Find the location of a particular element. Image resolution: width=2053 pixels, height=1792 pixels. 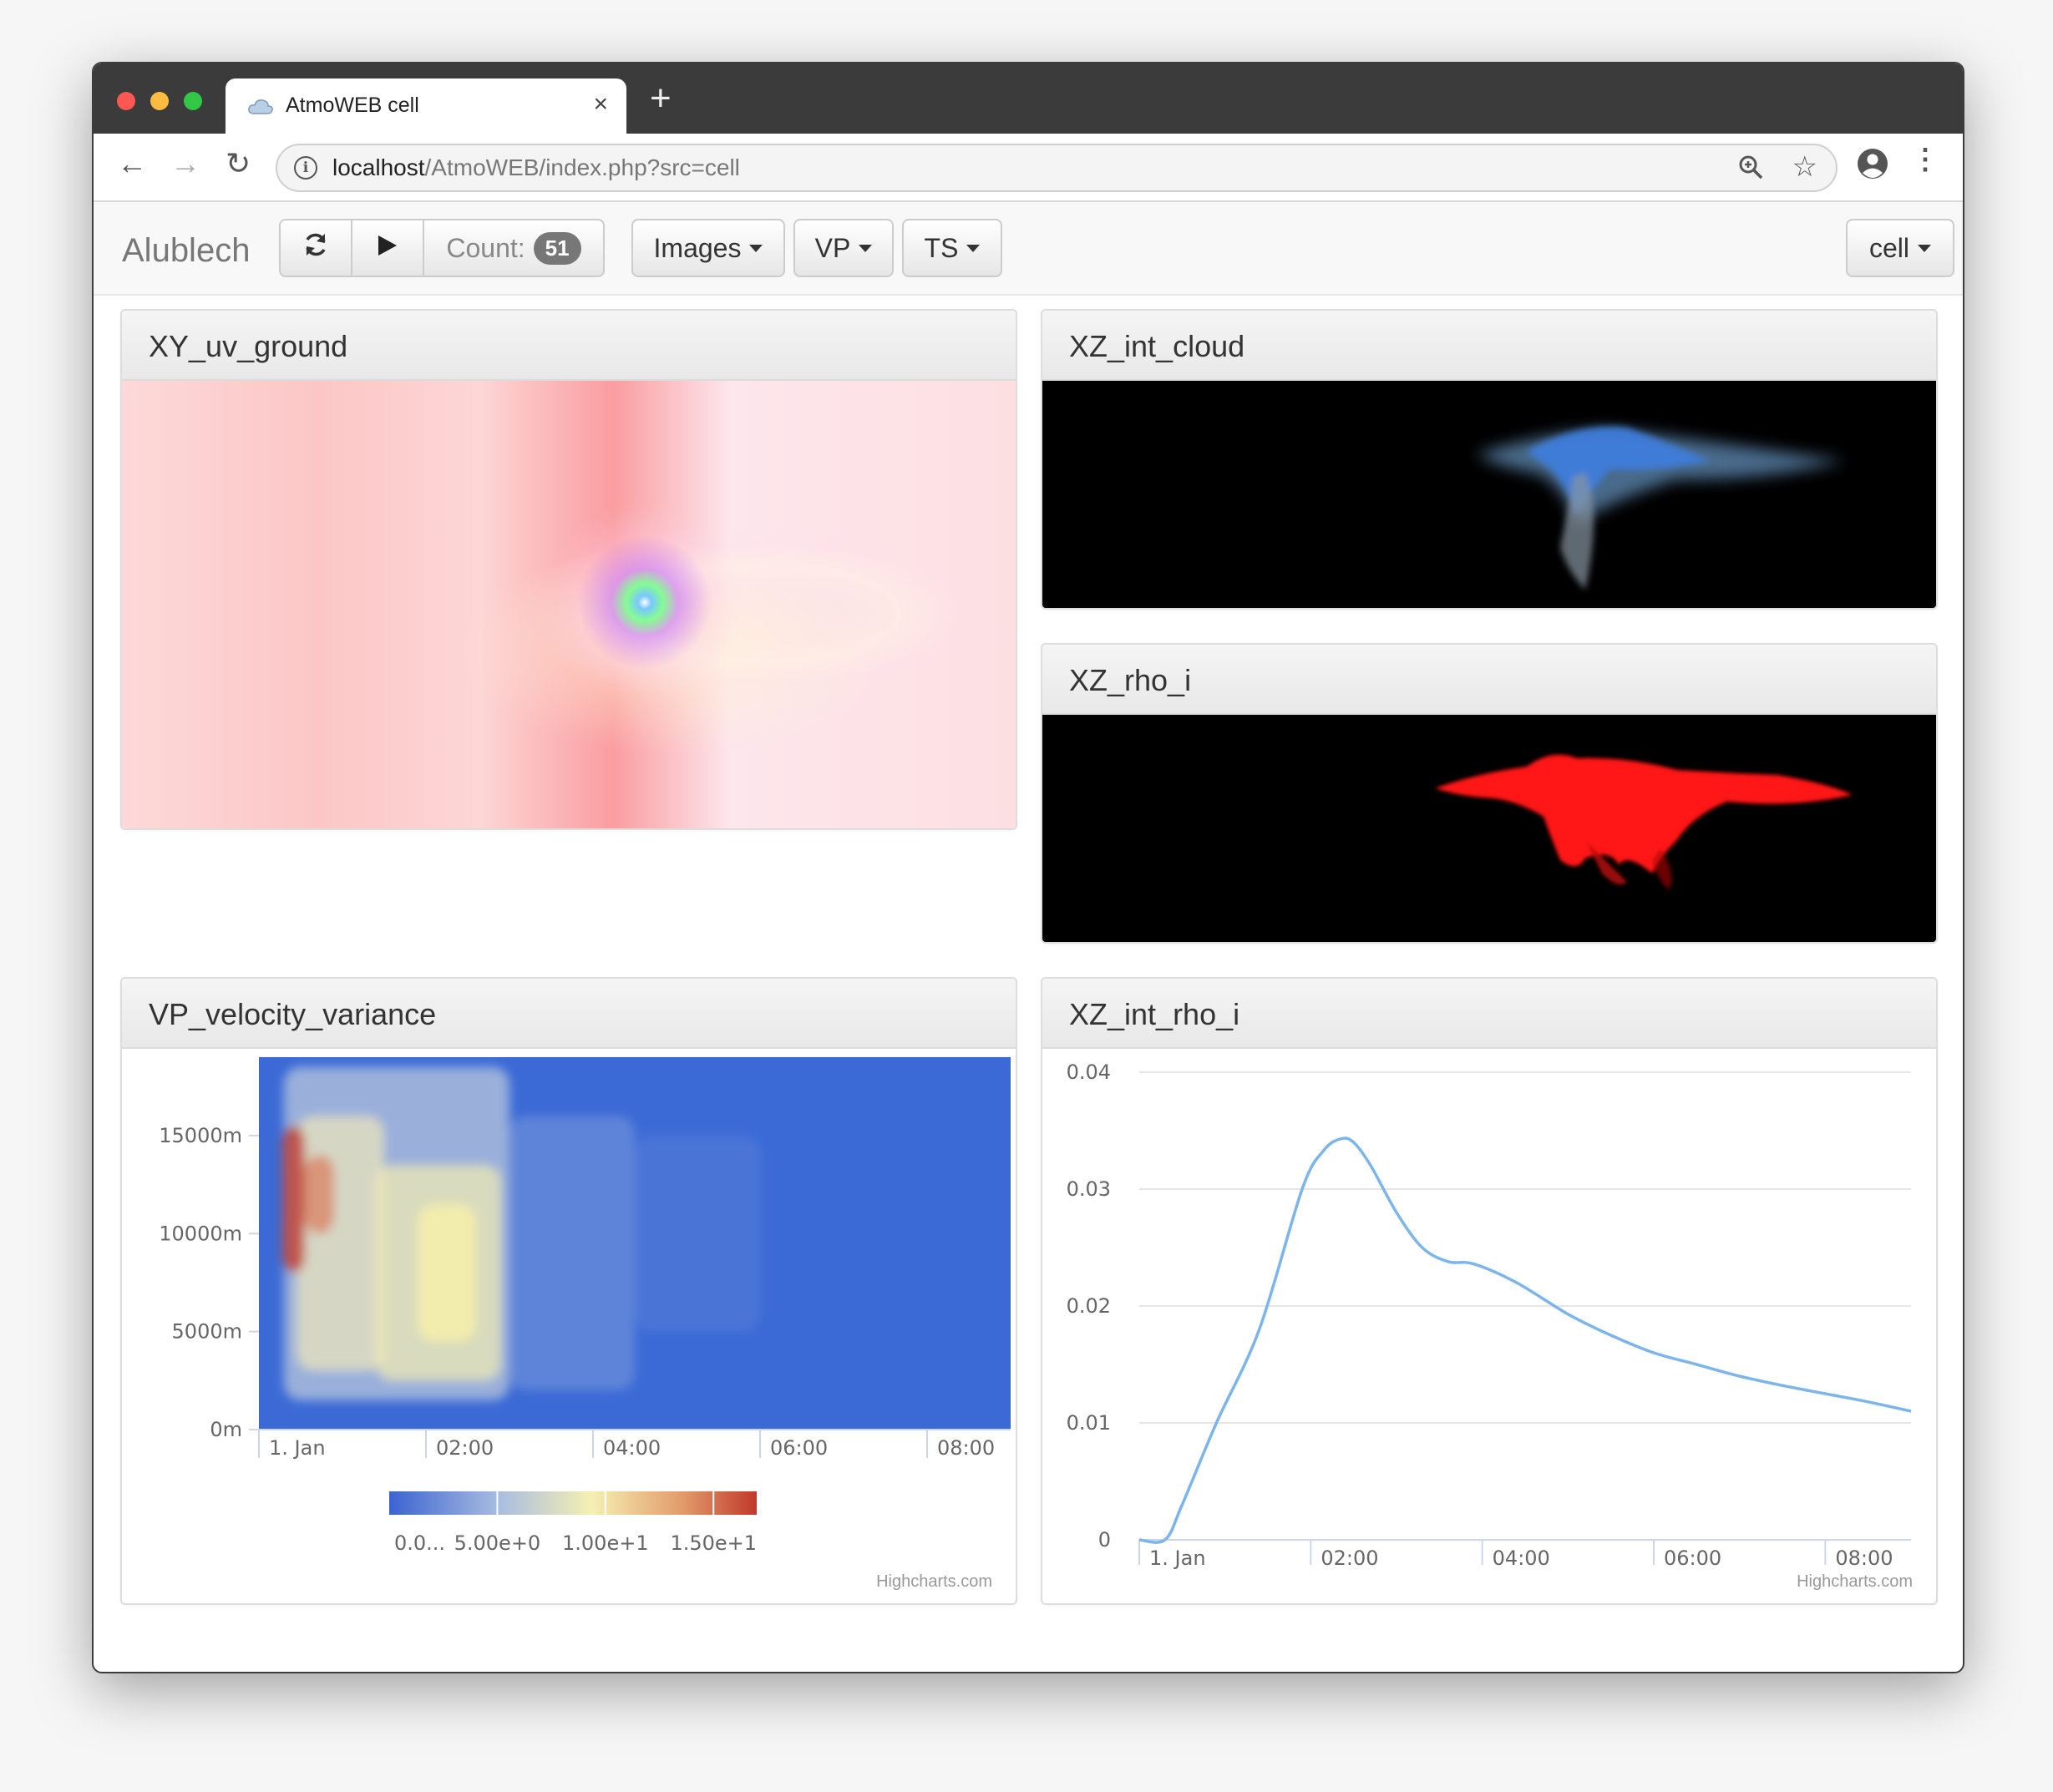

y-tick-label: 0.04 is located at coordinates (1089, 1072).